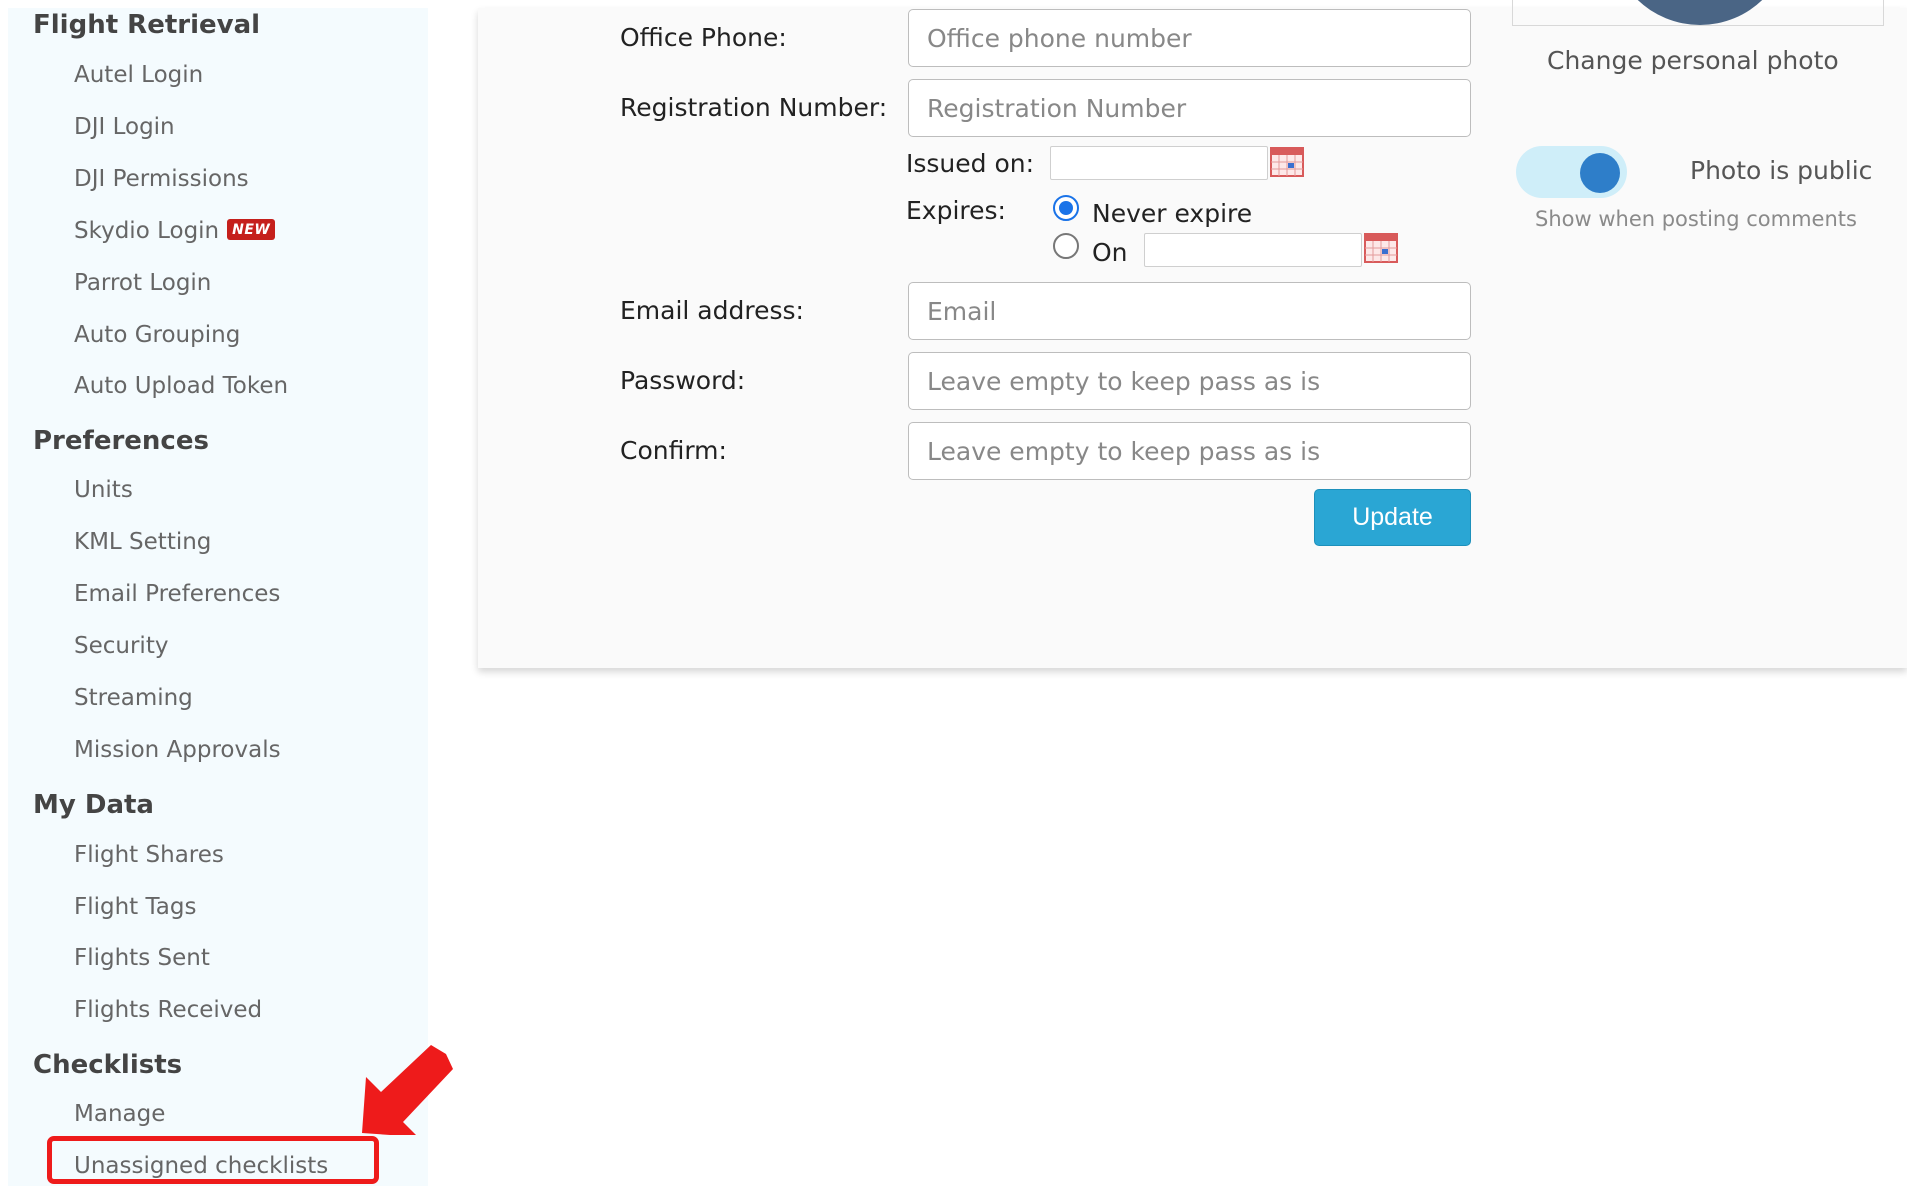 The width and height of the screenshot is (1907, 1186). What do you see at coordinates (683, 380) in the screenshot?
I see `password-label: Password:` at bounding box center [683, 380].